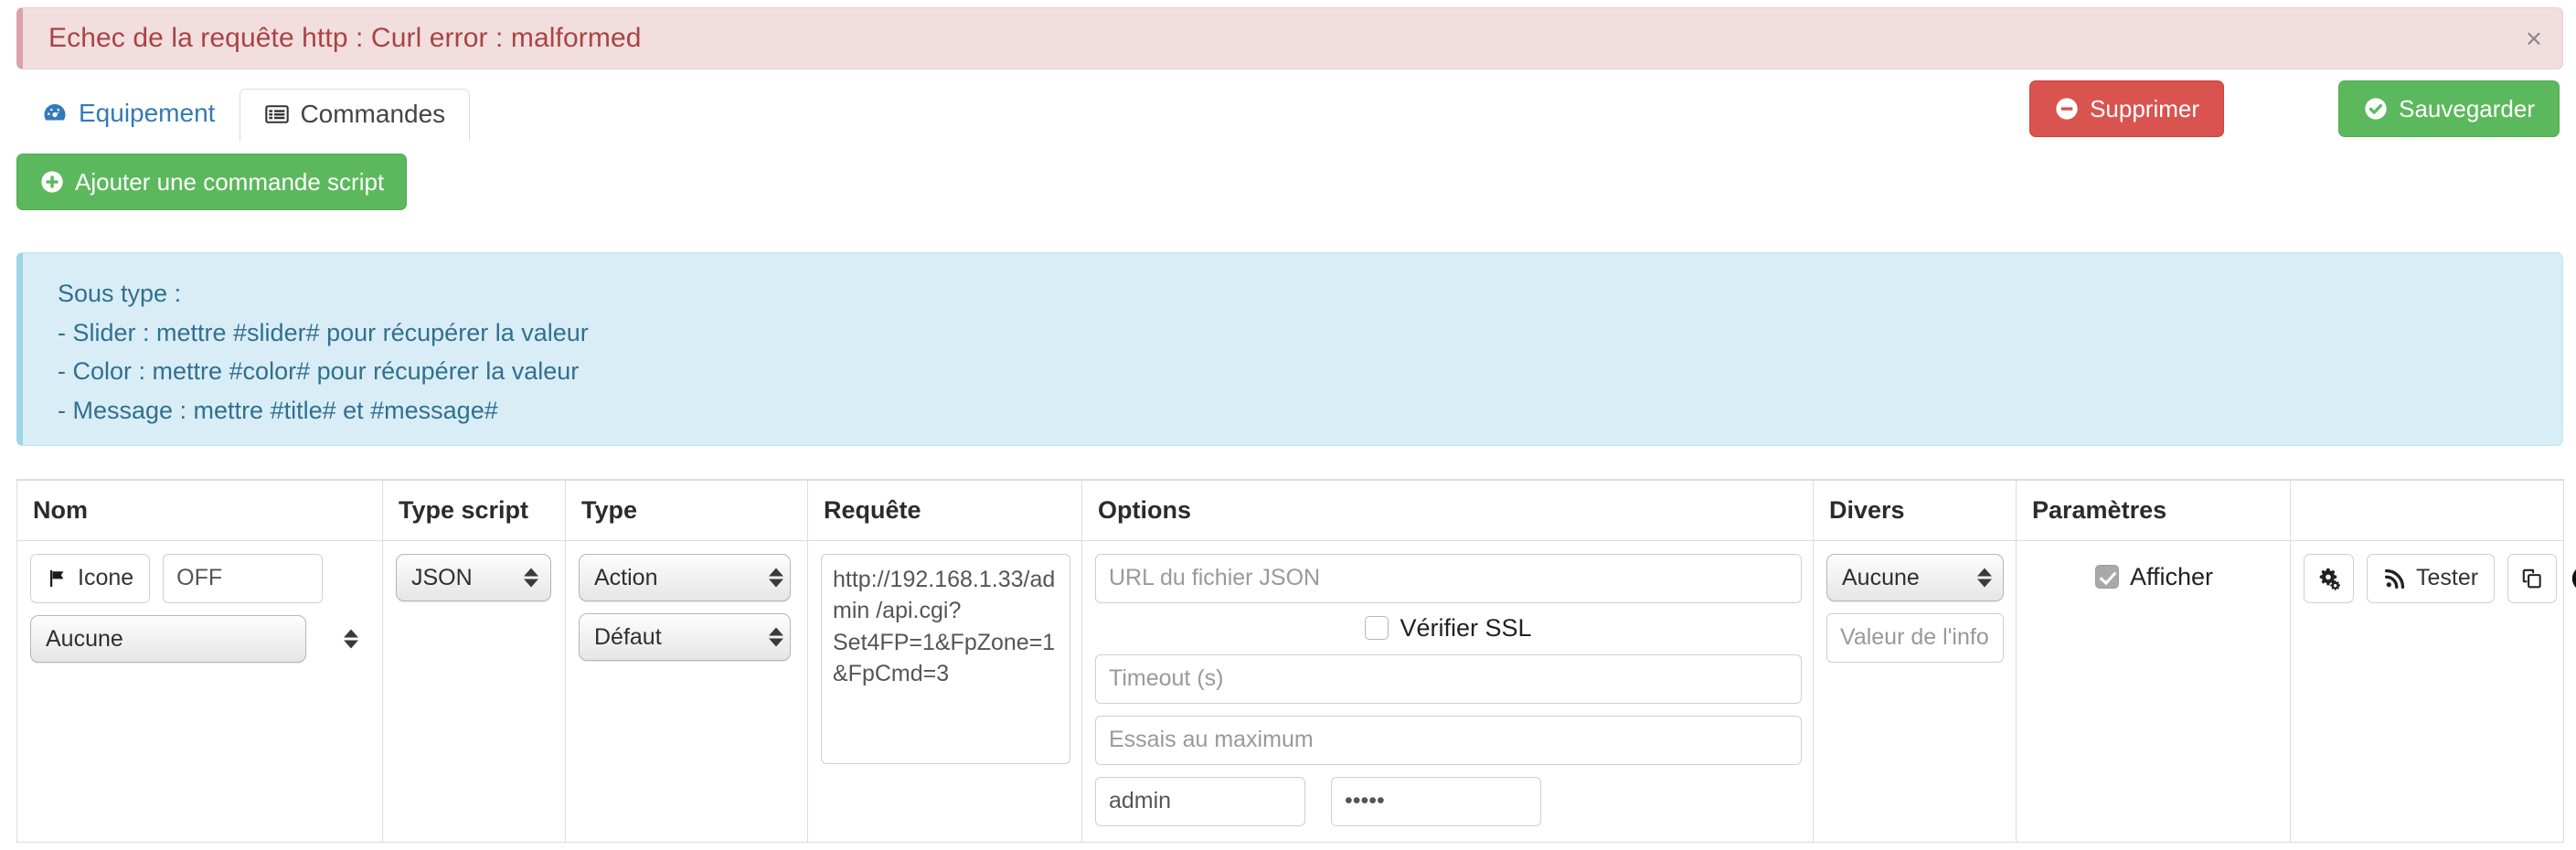 The height and width of the screenshot is (850, 2576). Describe the element at coordinates (2171, 576) in the screenshot. I see `display-label: Afficher` at that location.